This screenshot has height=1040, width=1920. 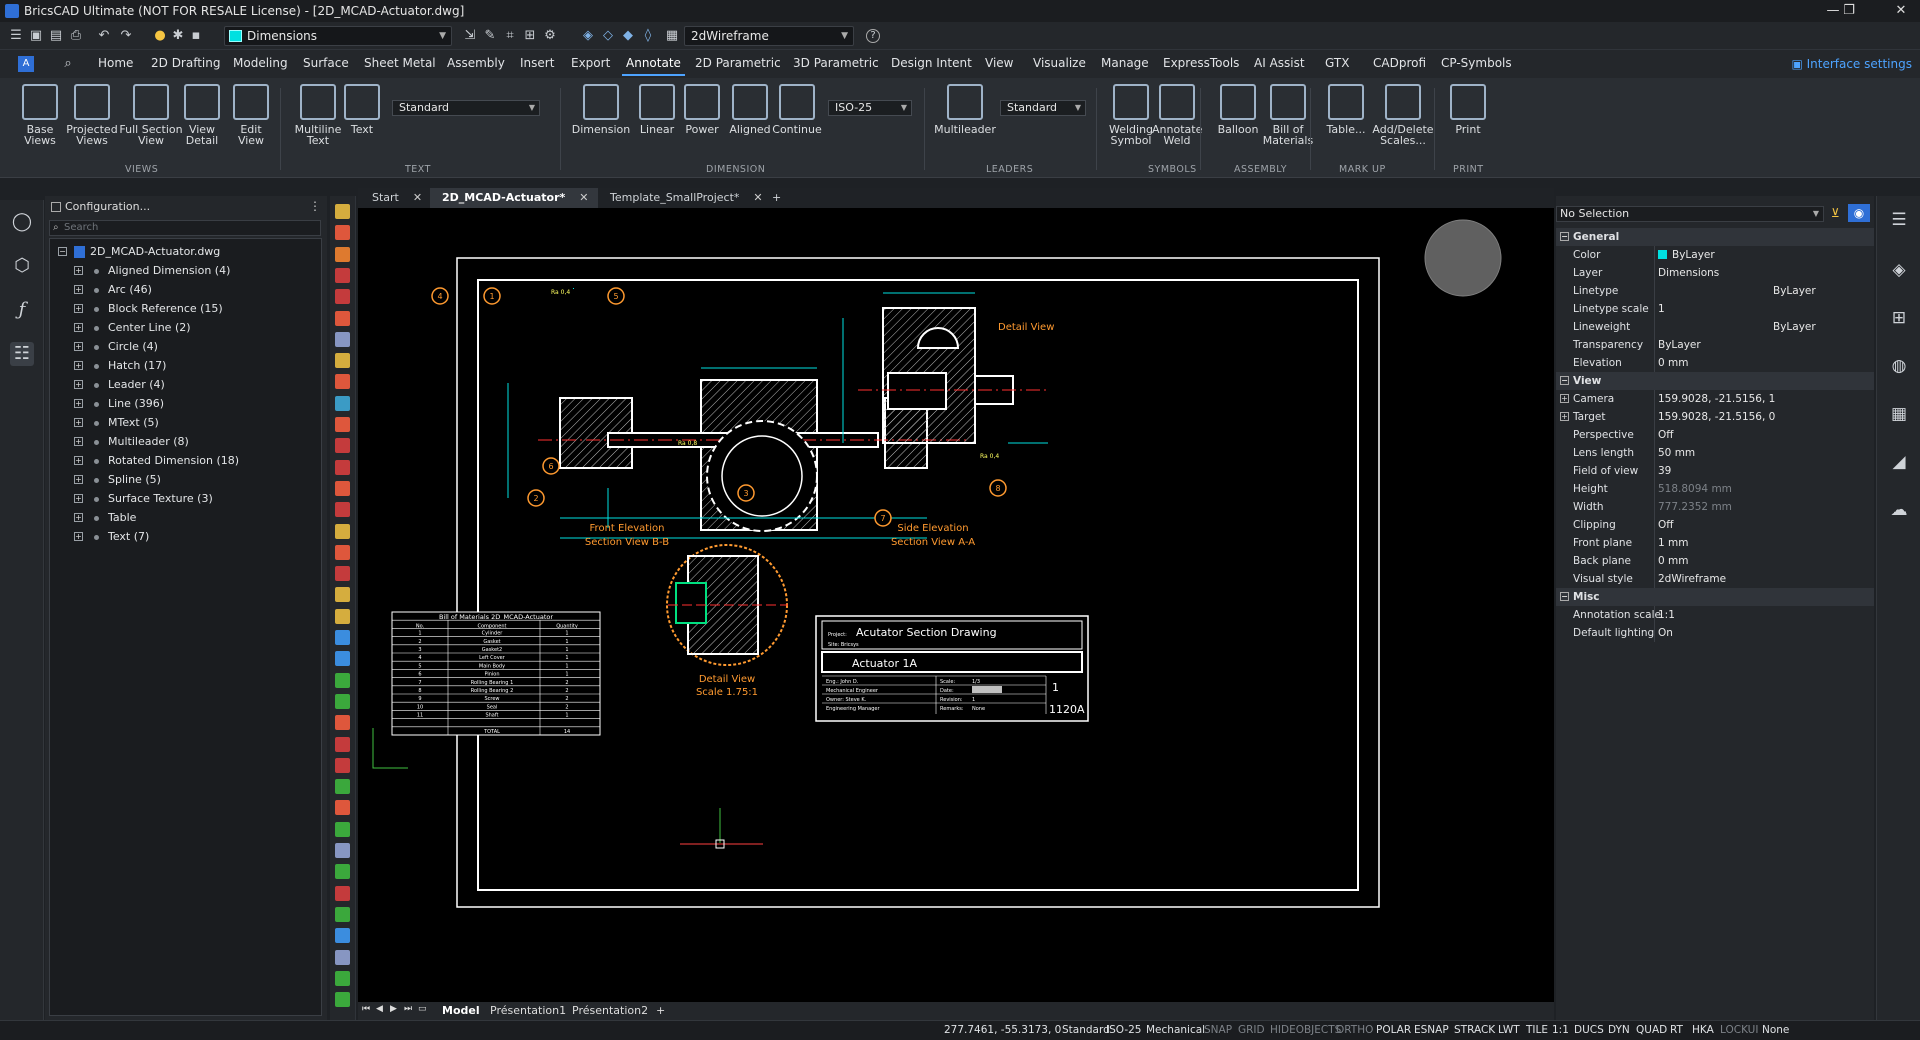 What do you see at coordinates (965, 109) in the screenshot?
I see `ribbon-multileader-button: Multileader` at bounding box center [965, 109].